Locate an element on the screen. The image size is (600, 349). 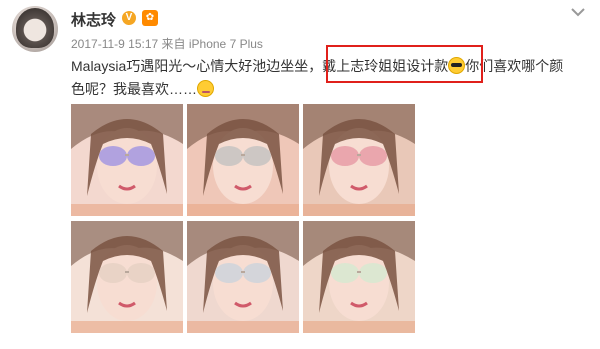
post-source: 来自 iPhone 7 Plus is located at coordinates (212, 44).